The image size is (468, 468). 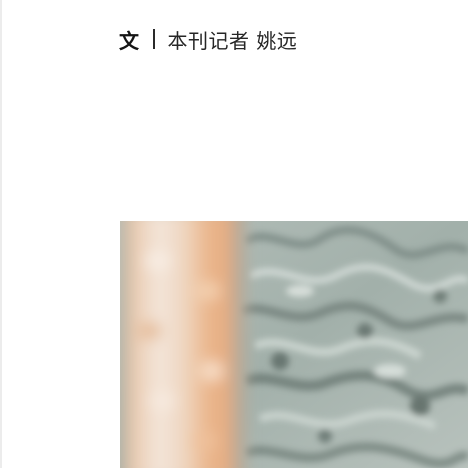 I want to click on byline-author: 本刊记者 姚远, so click(x=232, y=40).